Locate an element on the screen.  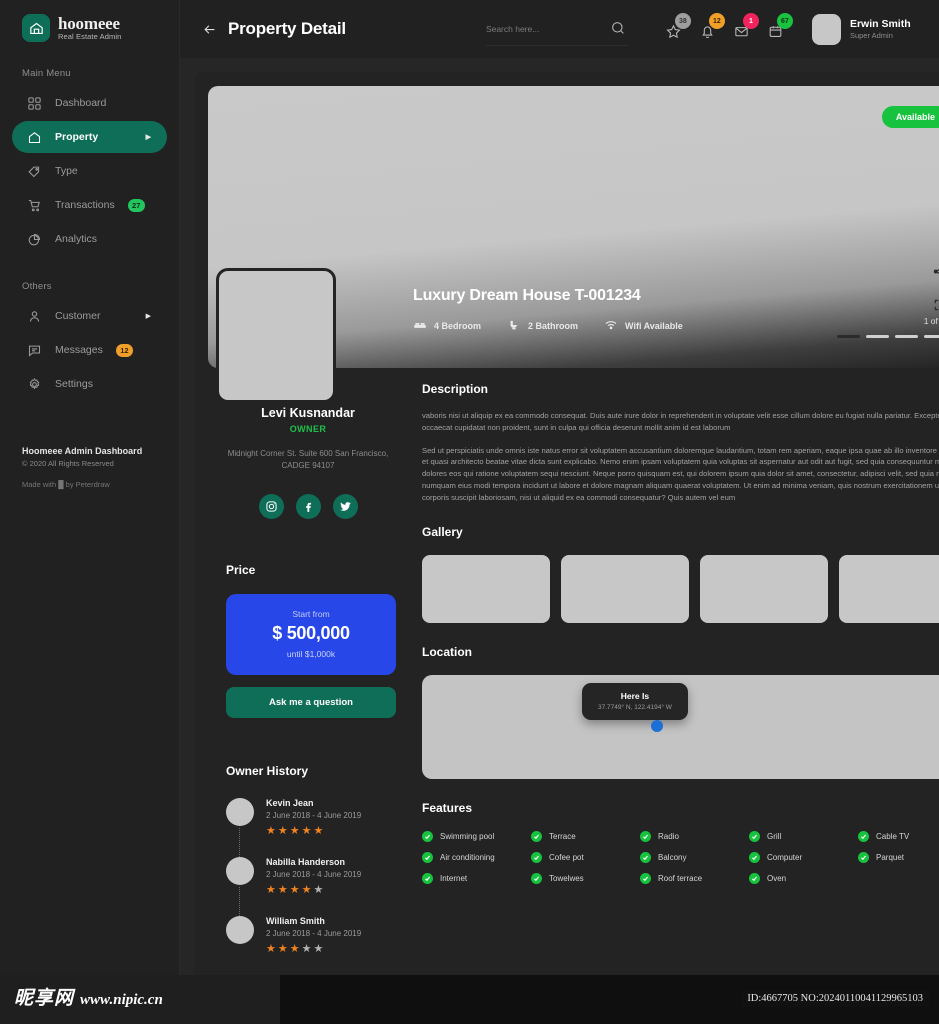
owner-role: OWNER is located at coordinates (308, 429).